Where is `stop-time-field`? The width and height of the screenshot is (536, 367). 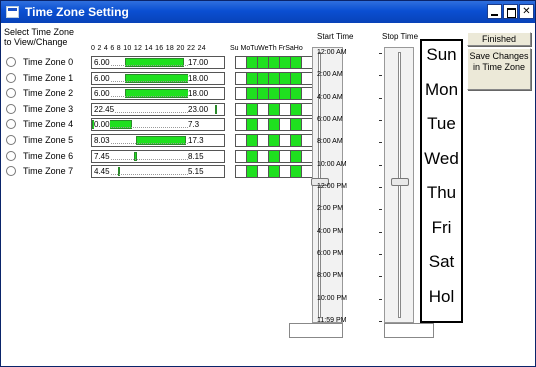 stop-time-field is located at coordinates (409, 330).